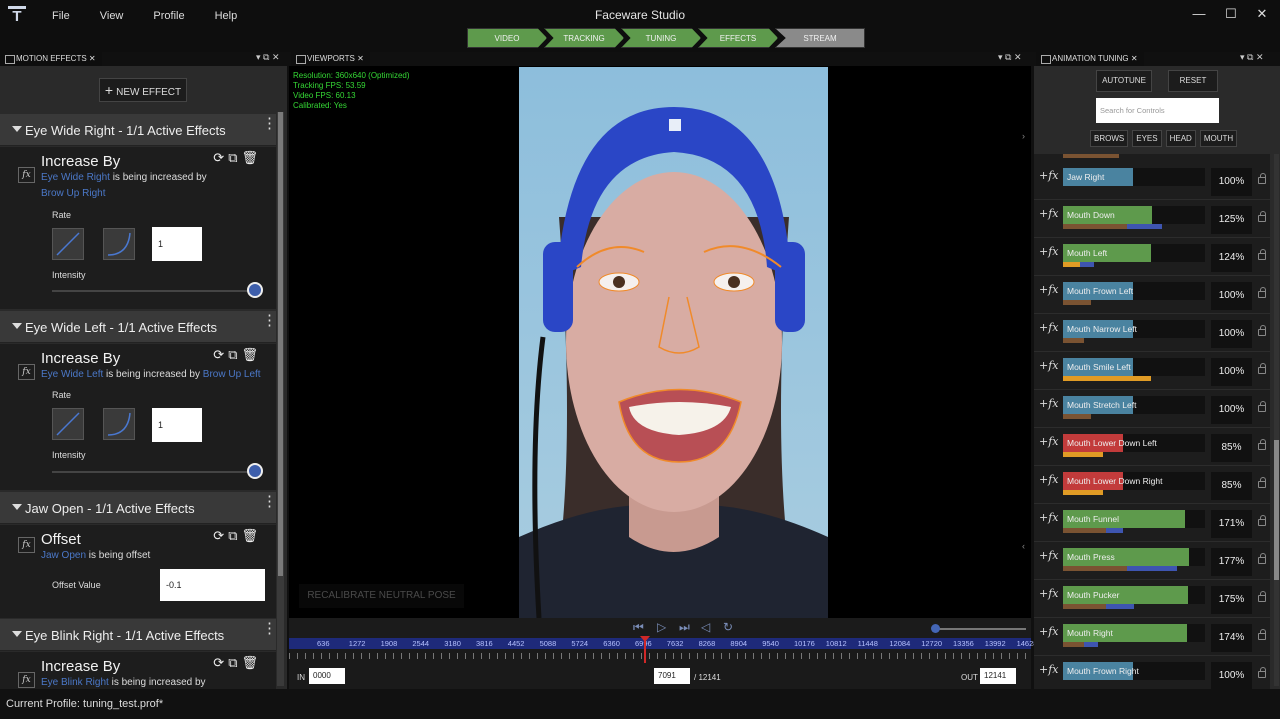  Describe the element at coordinates (1157, 110) in the screenshot. I see `search-controls-input: Search for Controls` at that location.